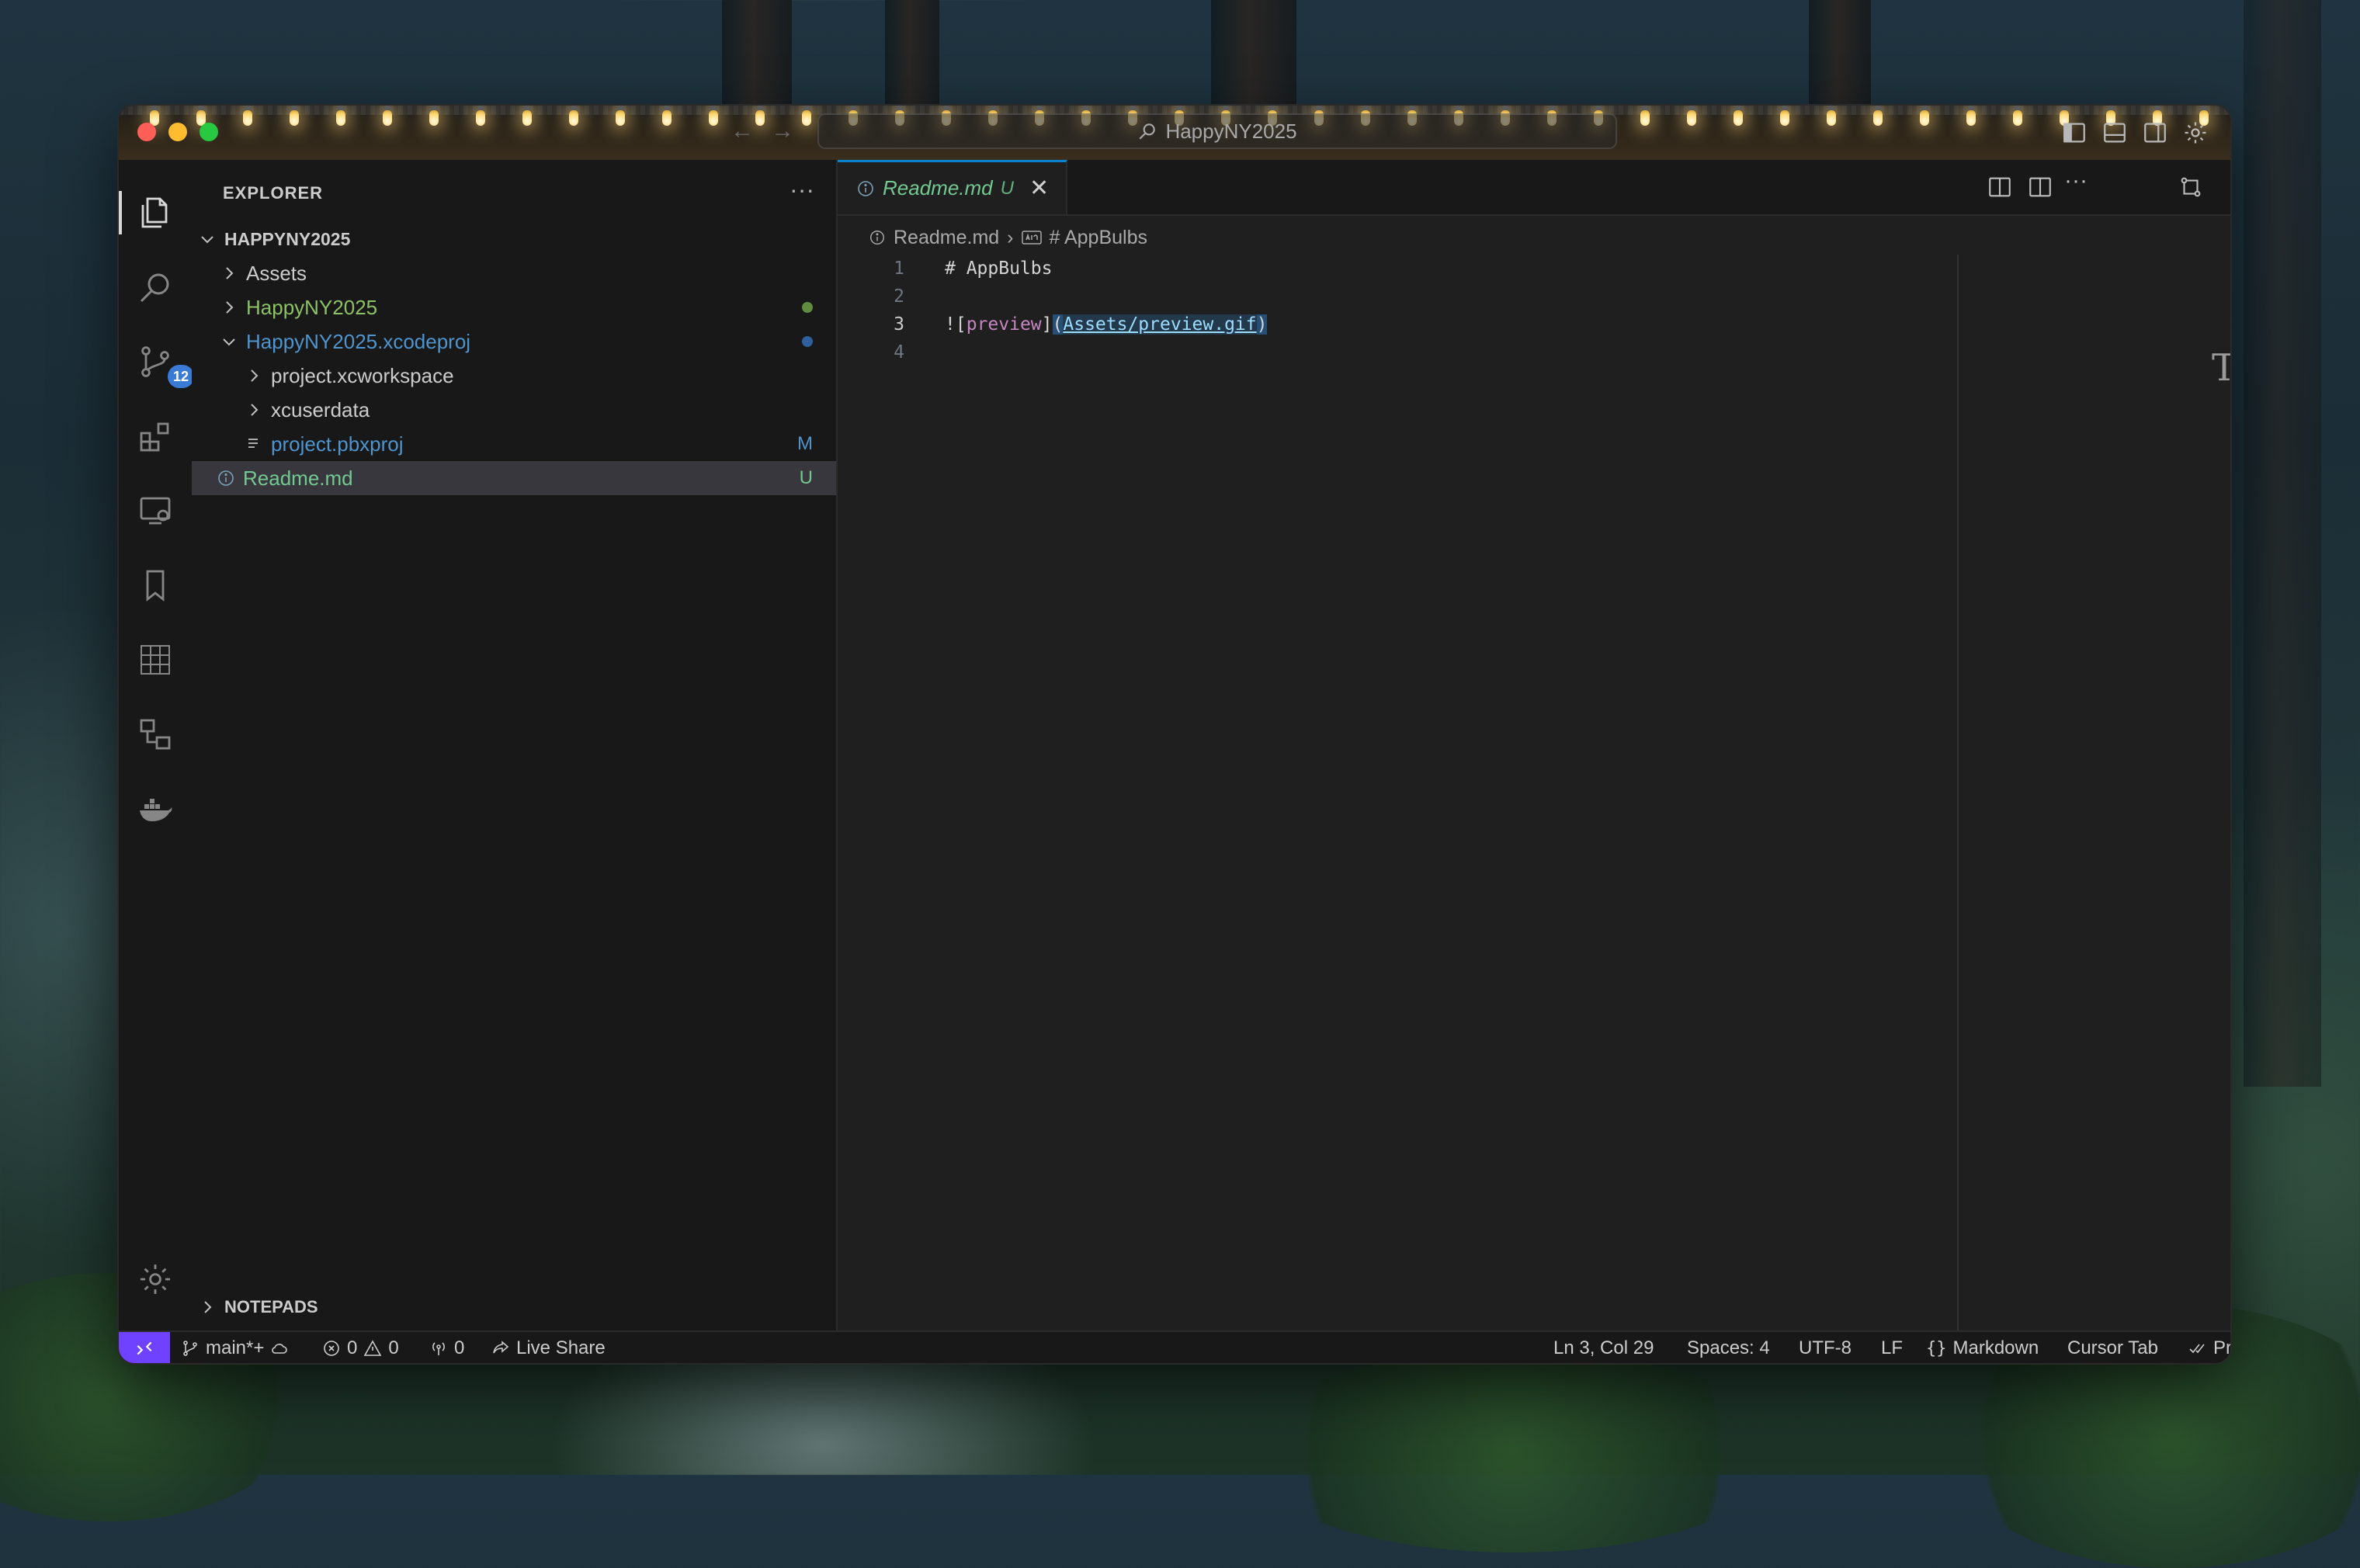  What do you see at coordinates (2221, 1347) in the screenshot?
I see `prettier-label: Prettier` at bounding box center [2221, 1347].